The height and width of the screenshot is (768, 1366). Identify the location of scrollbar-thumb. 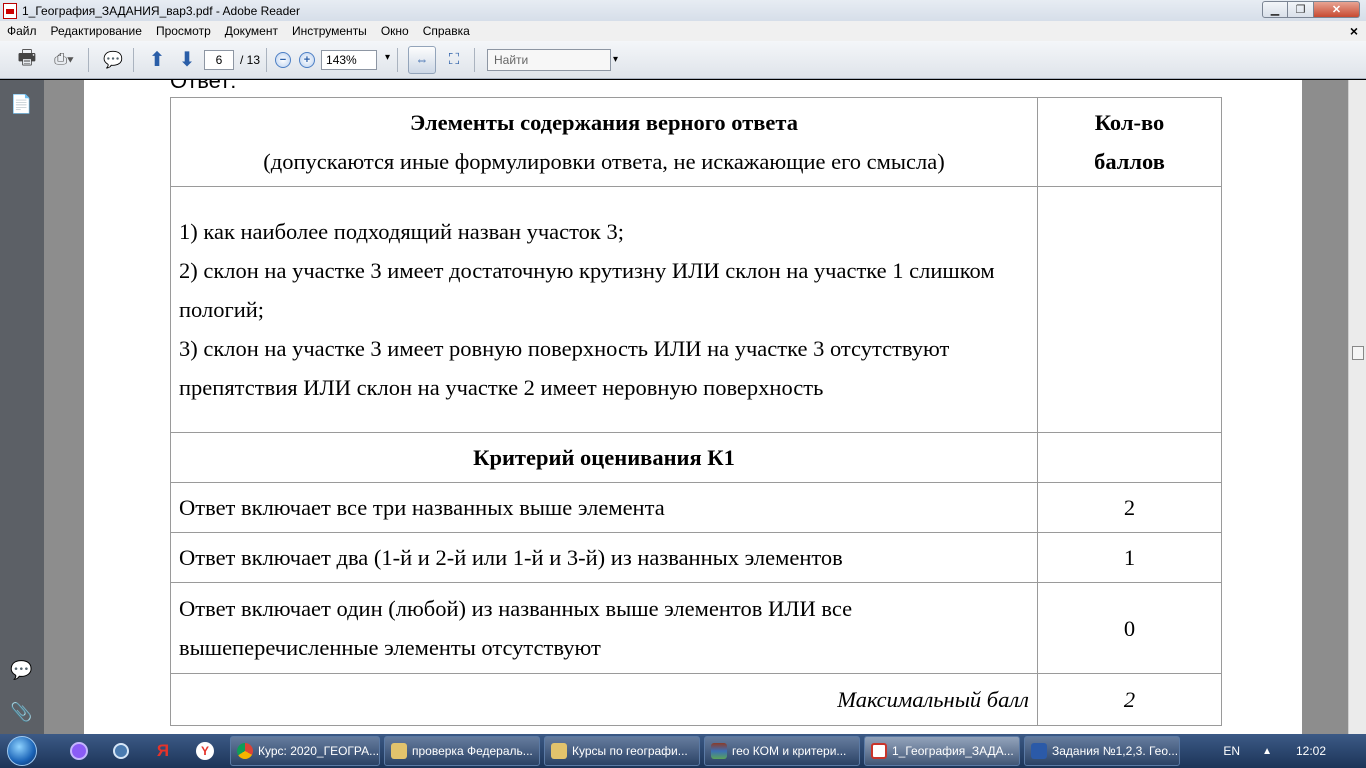
(1358, 353).